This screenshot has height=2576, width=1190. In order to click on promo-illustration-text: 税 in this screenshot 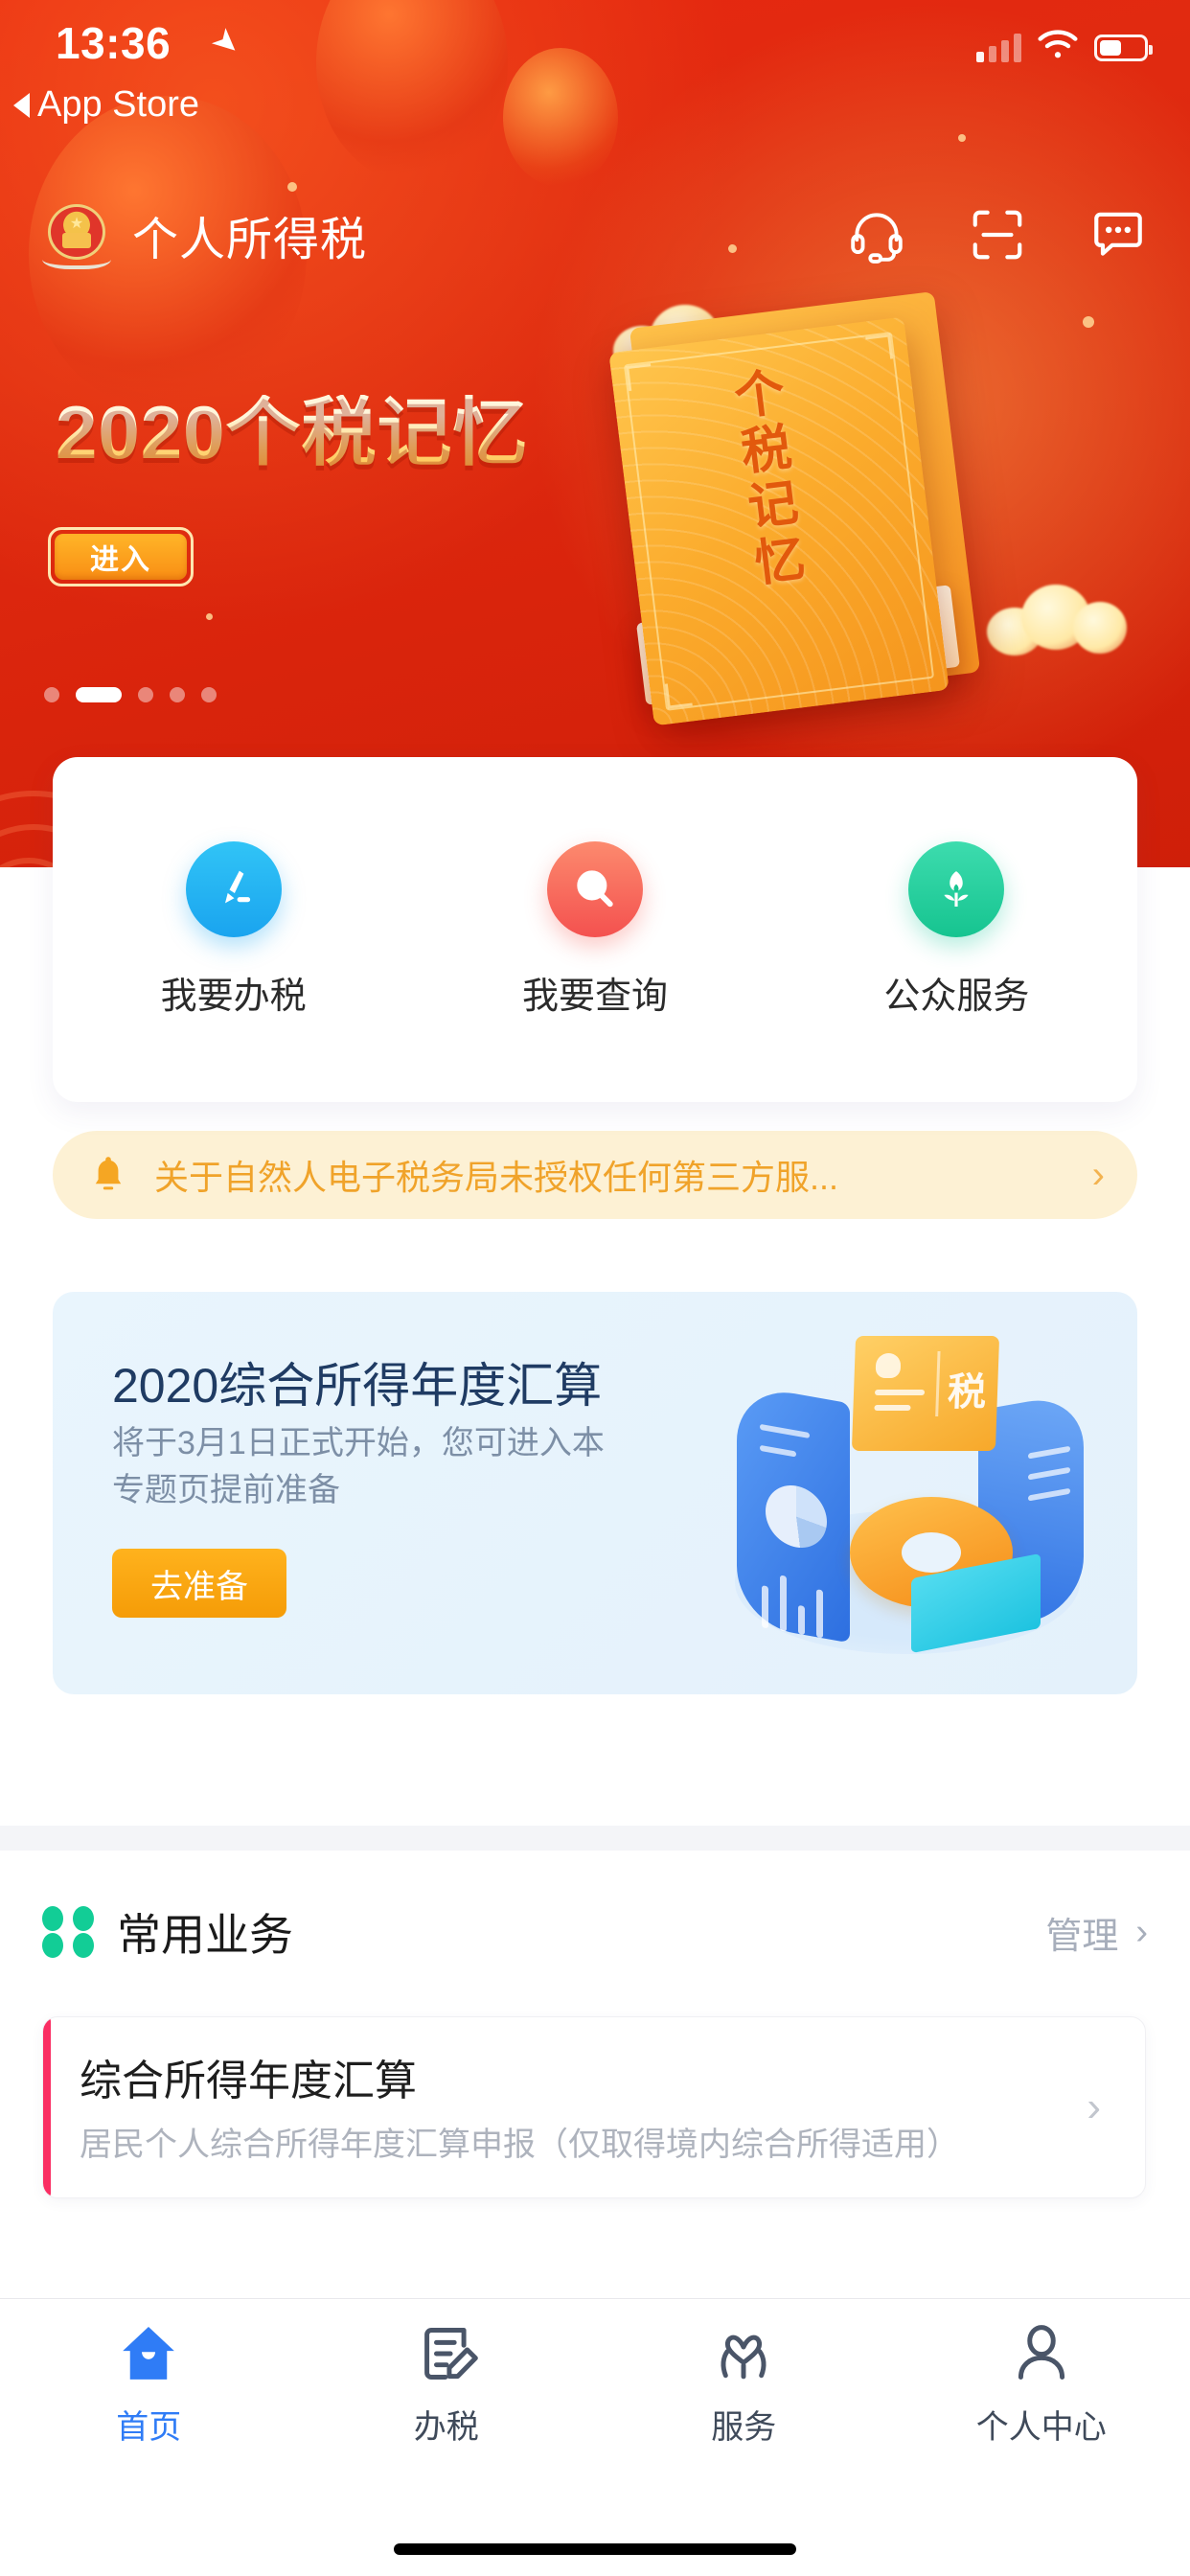, I will do `click(967, 1392)`.